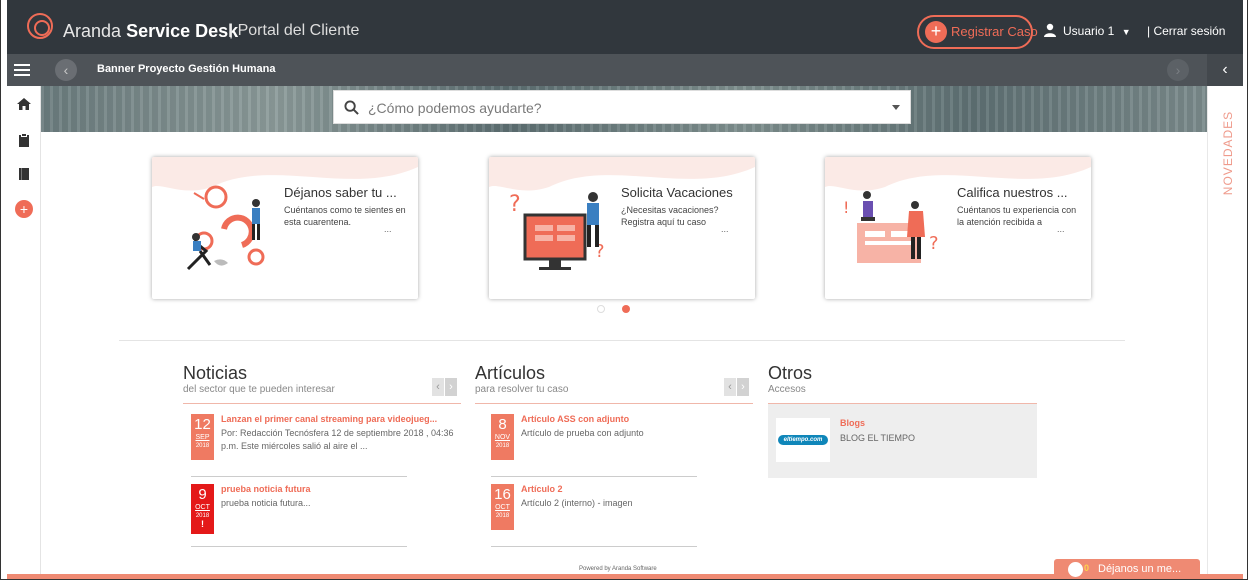 The width and height of the screenshot is (1248, 580). Describe the element at coordinates (202, 524) in the screenshot. I see `alert-icon: !` at that location.